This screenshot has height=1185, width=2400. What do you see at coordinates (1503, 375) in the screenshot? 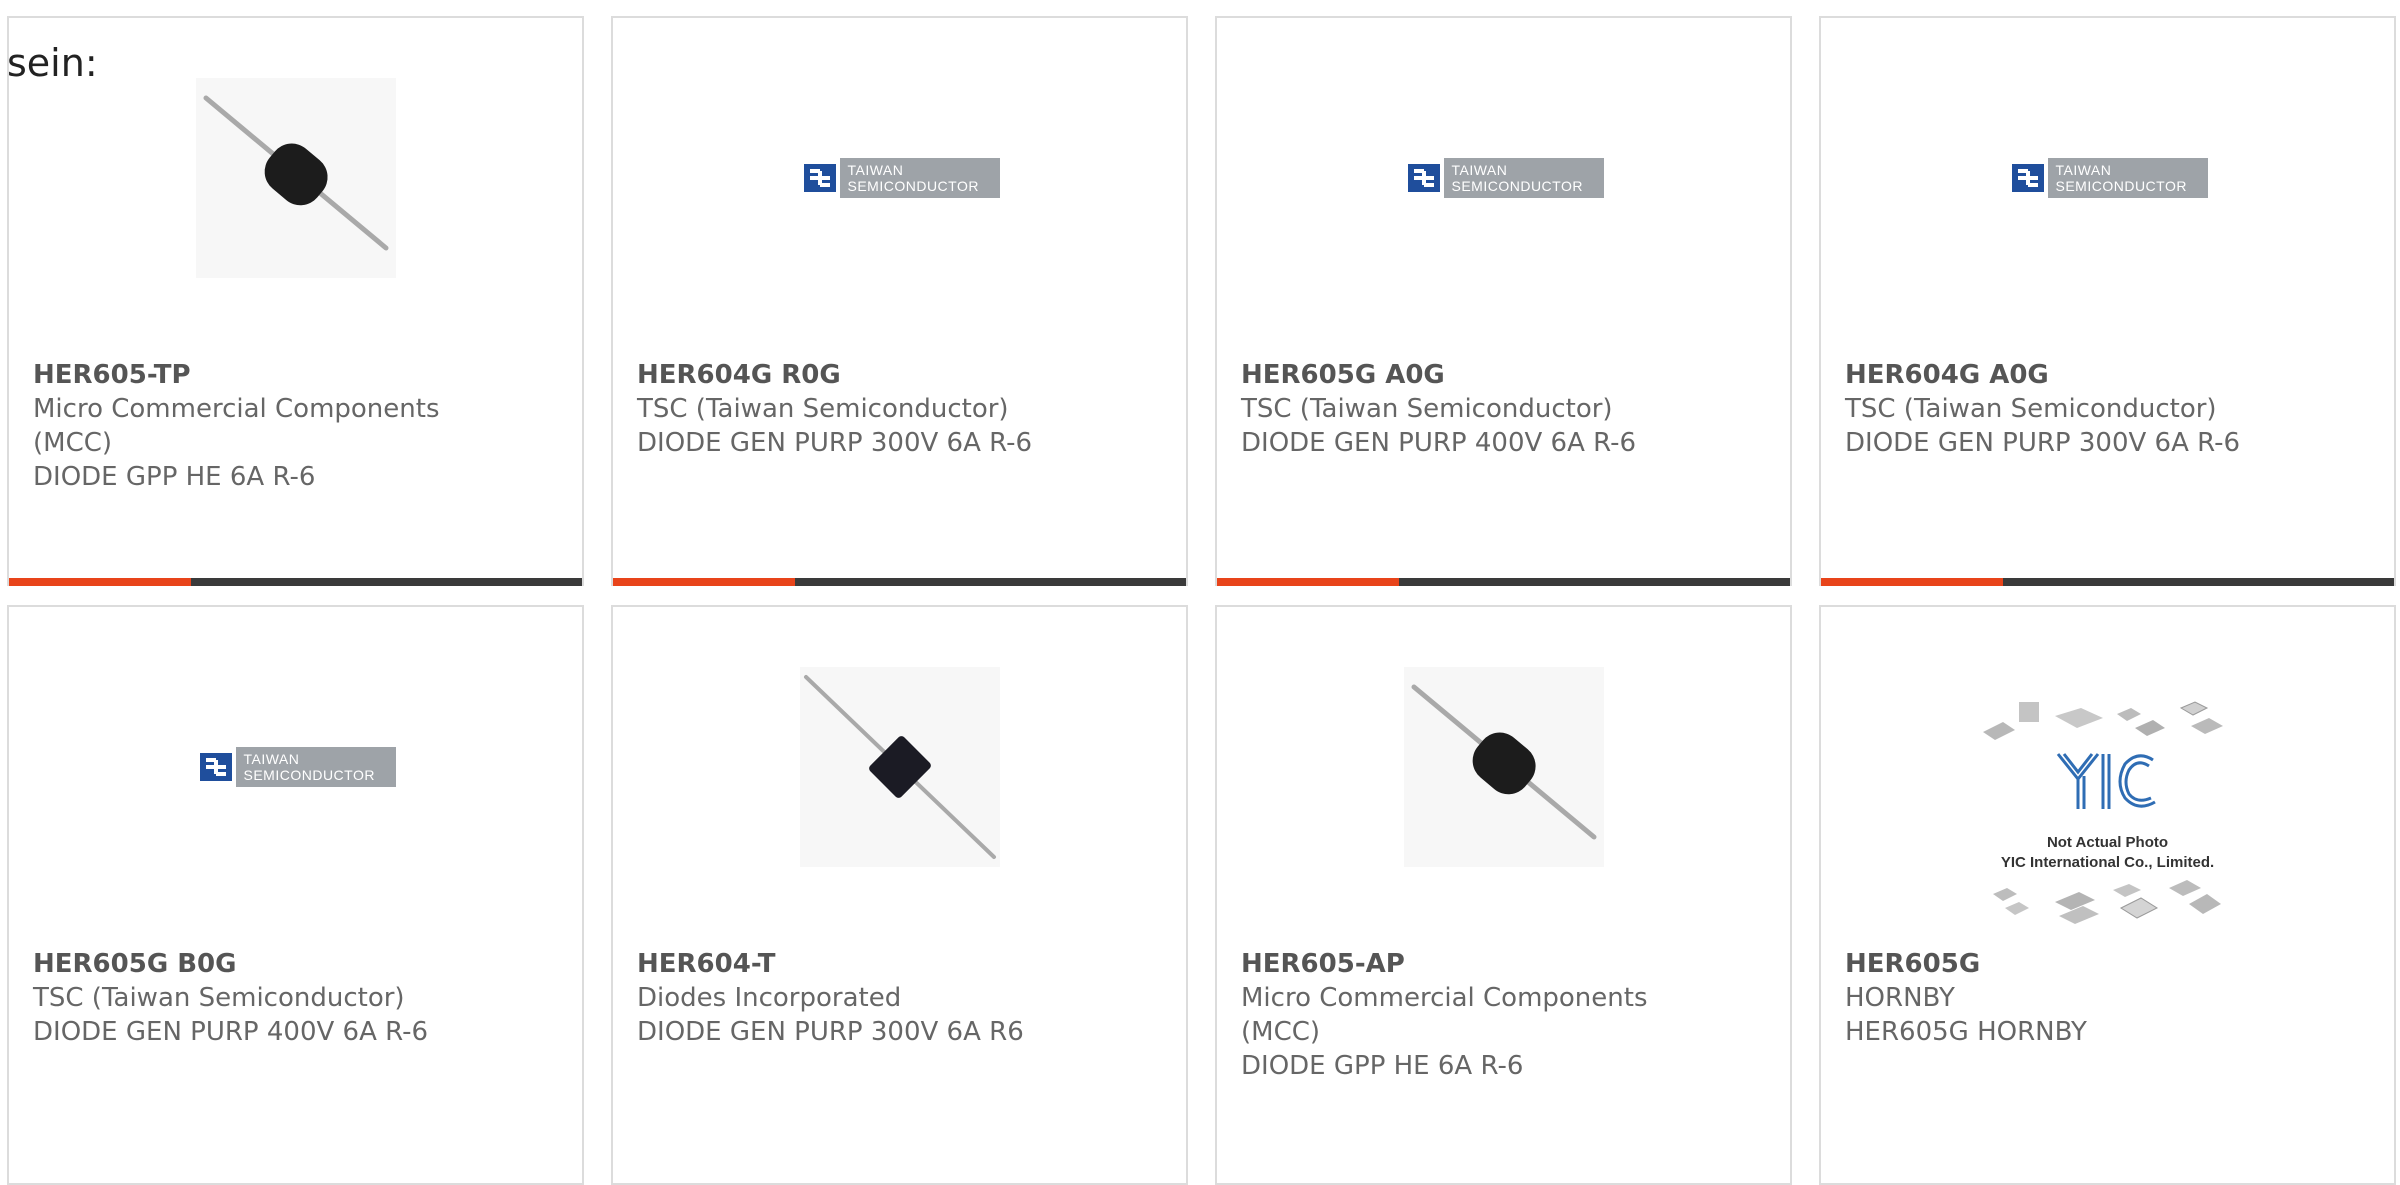
I see `part-number-link: HER605G A0G` at bounding box center [1503, 375].